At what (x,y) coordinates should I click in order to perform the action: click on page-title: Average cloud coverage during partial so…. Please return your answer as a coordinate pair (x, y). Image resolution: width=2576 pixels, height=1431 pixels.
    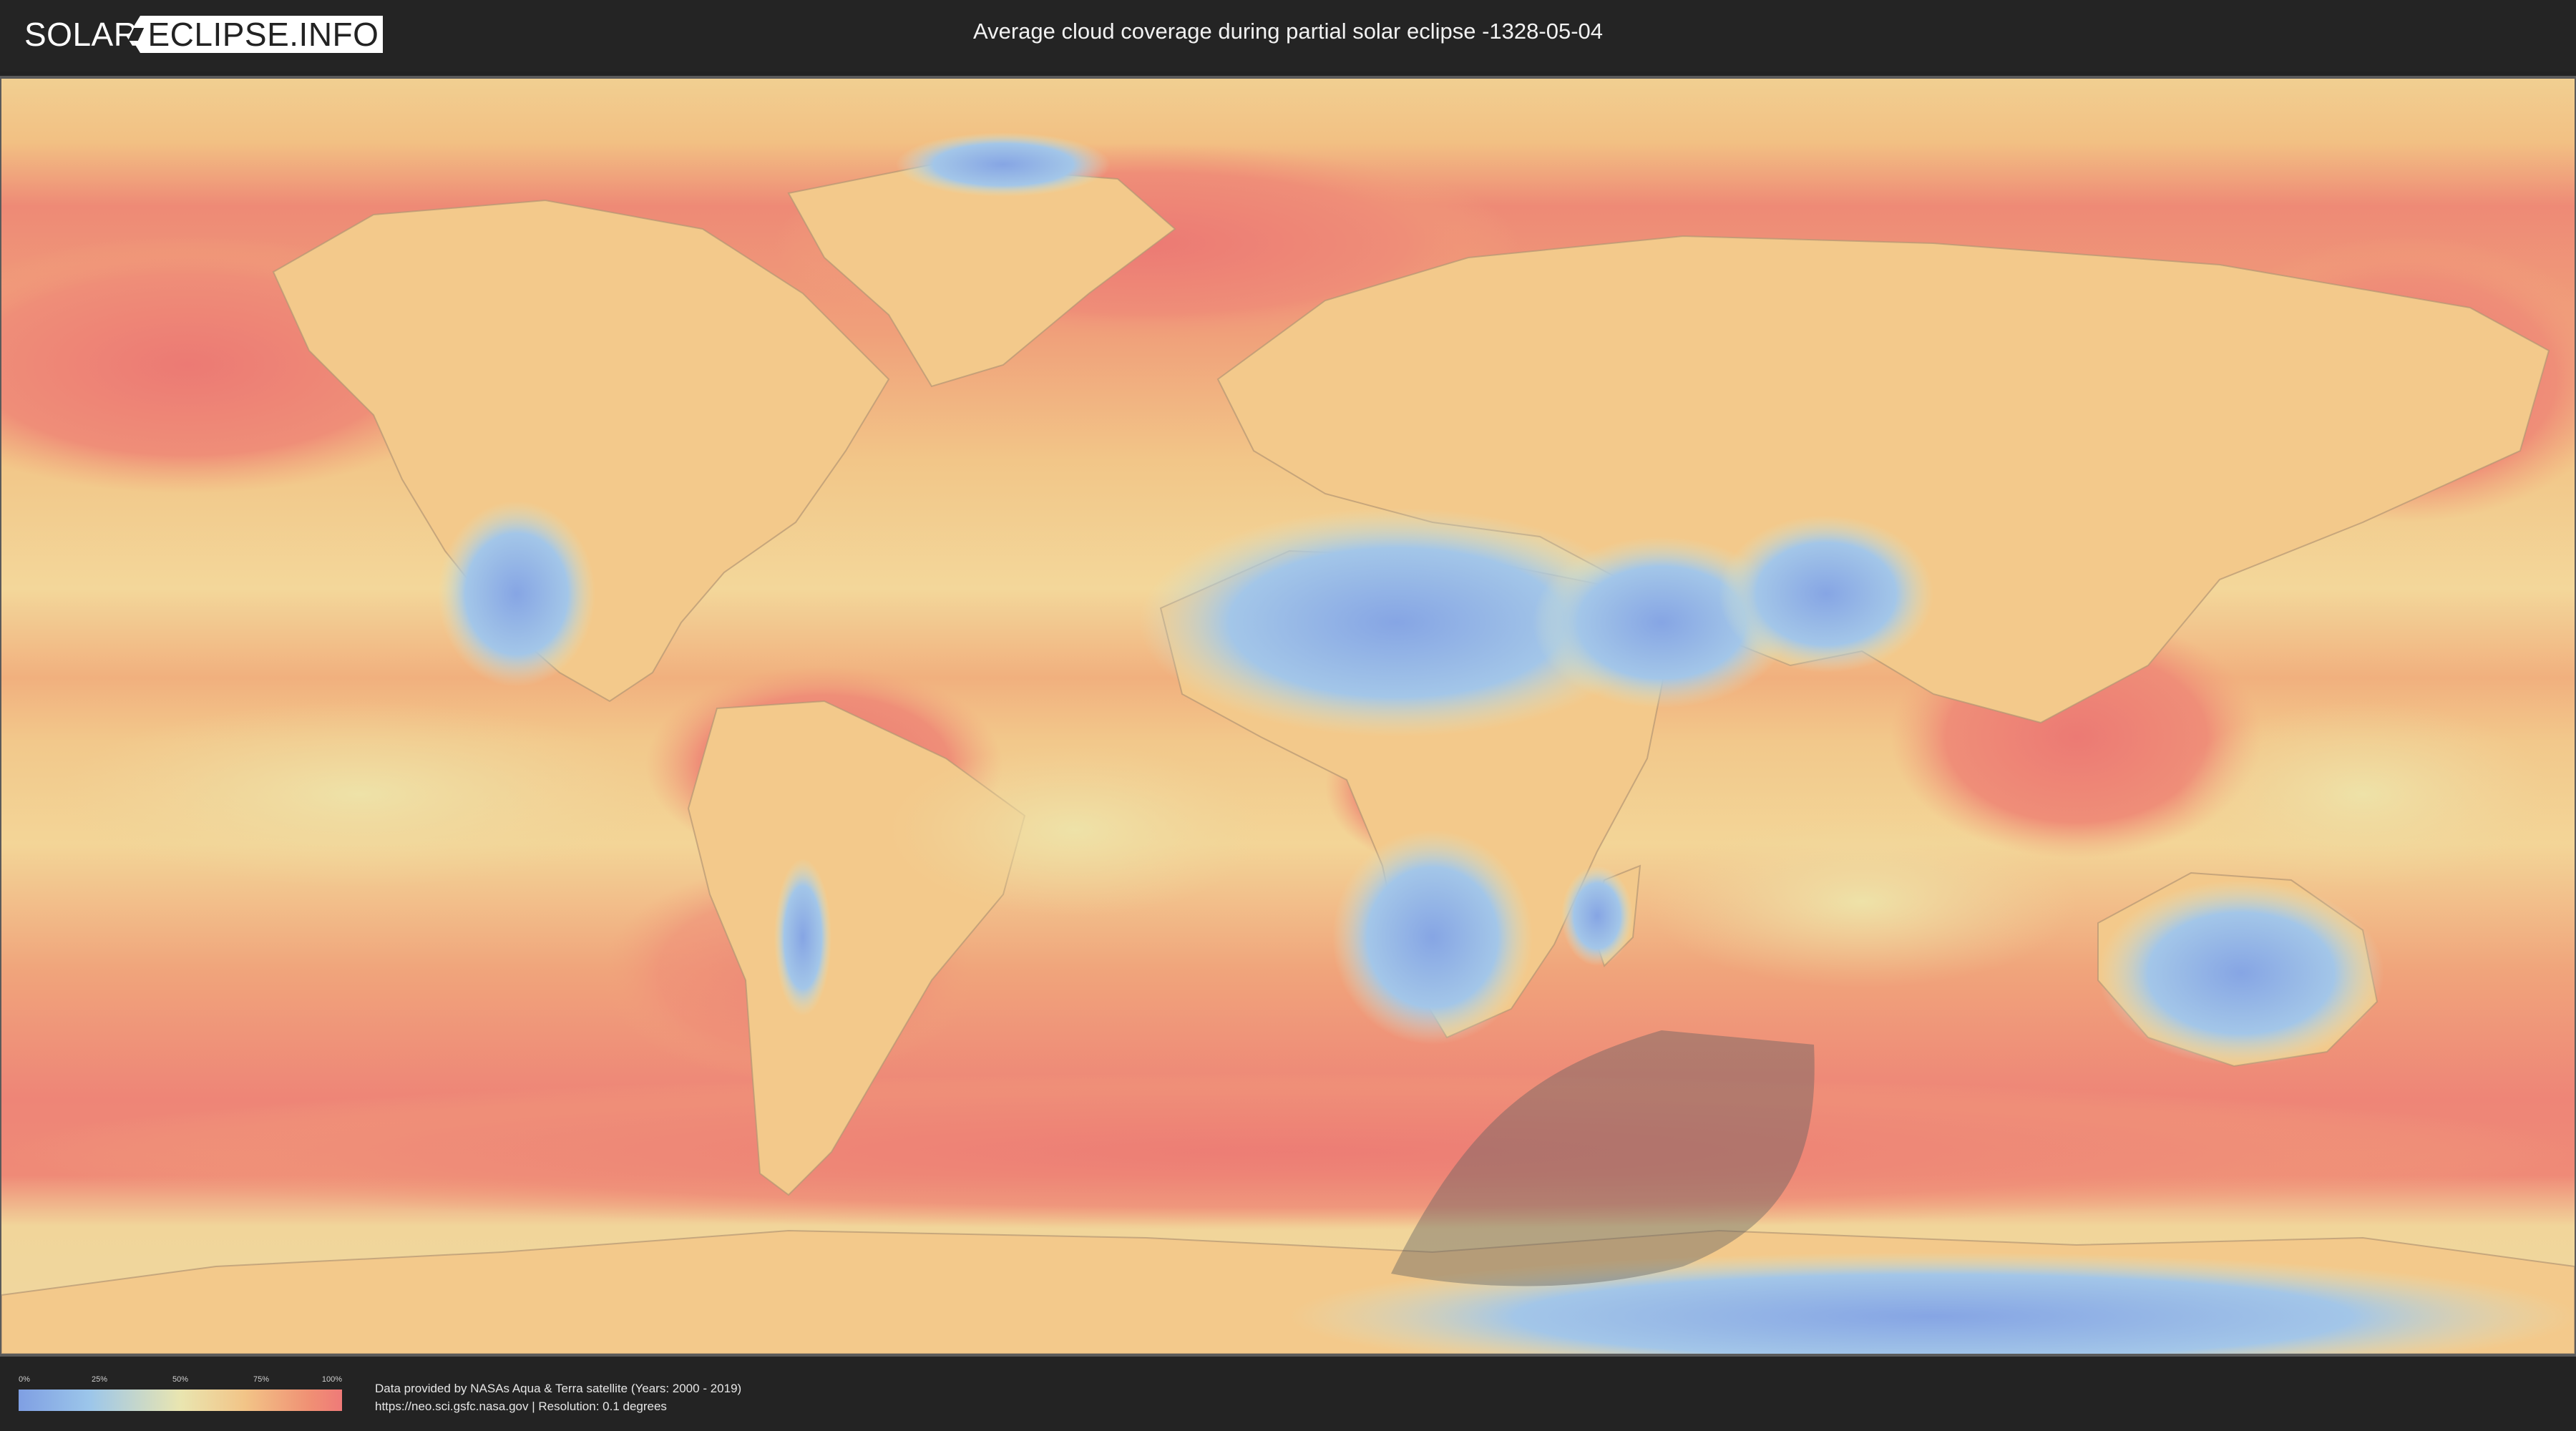
    Looking at the image, I should click on (1288, 31).